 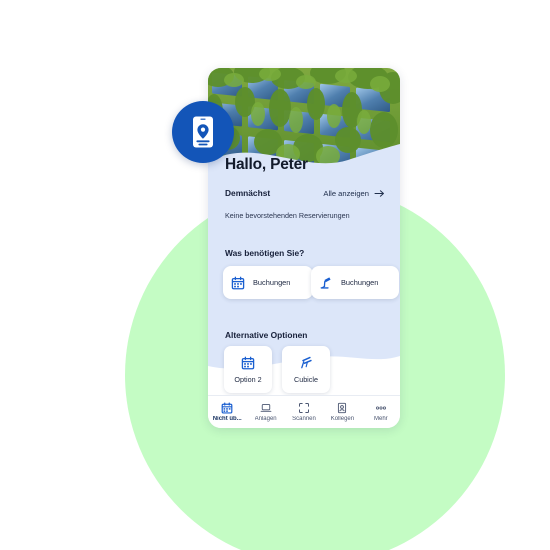 I want to click on desk-icon, so click(x=306, y=363).